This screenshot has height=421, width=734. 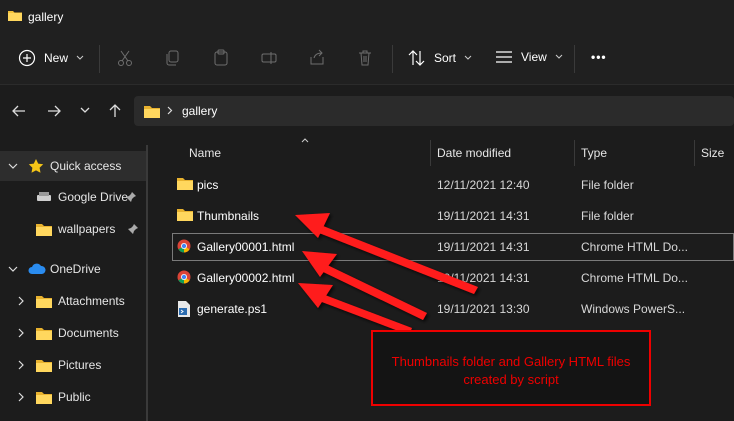 I want to click on powershell-script-icon, so click(x=184, y=309).